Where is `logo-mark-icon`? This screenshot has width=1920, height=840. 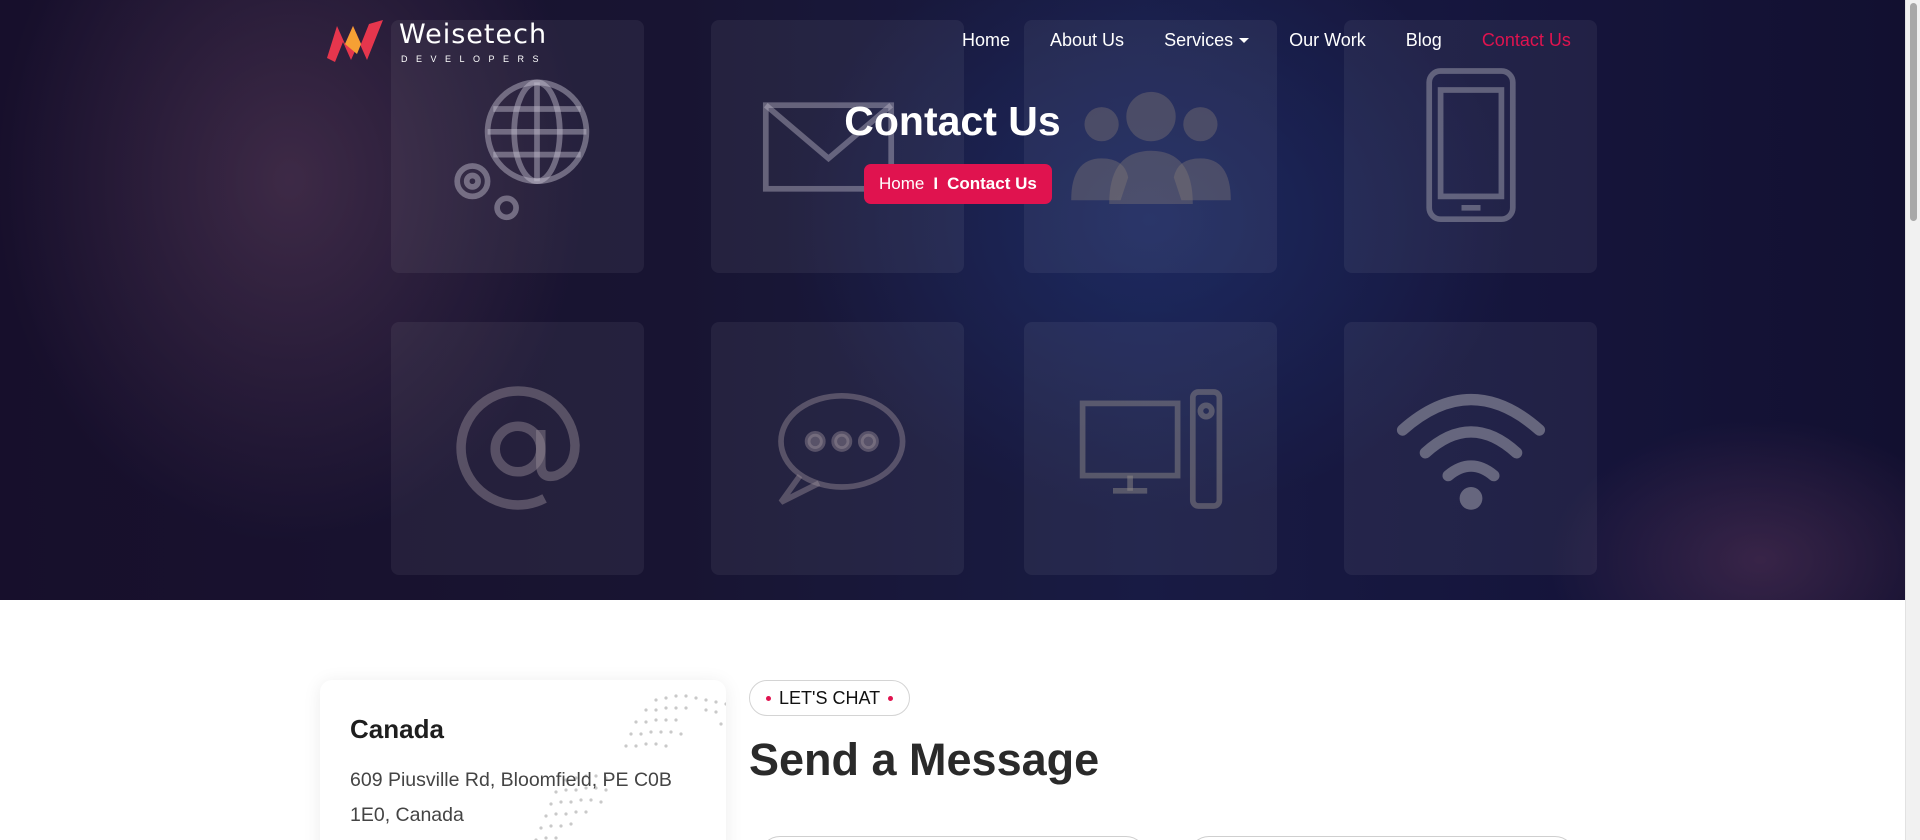 logo-mark-icon is located at coordinates (355, 41).